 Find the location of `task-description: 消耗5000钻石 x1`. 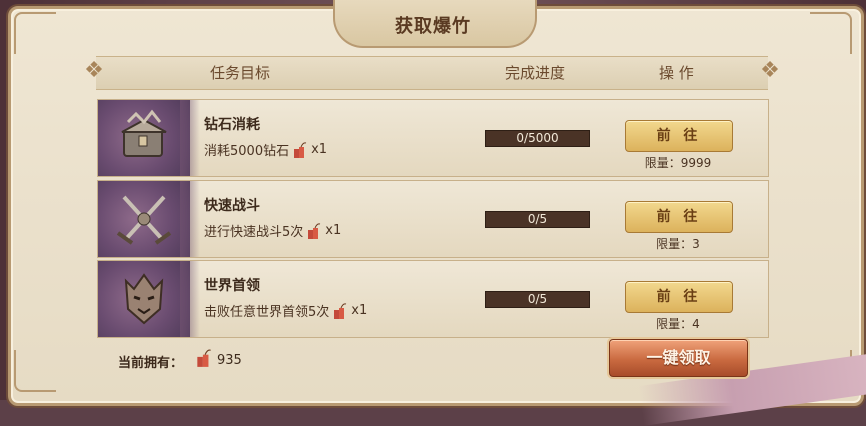

task-description: 消耗5000钻石 x1 is located at coordinates (265, 149).